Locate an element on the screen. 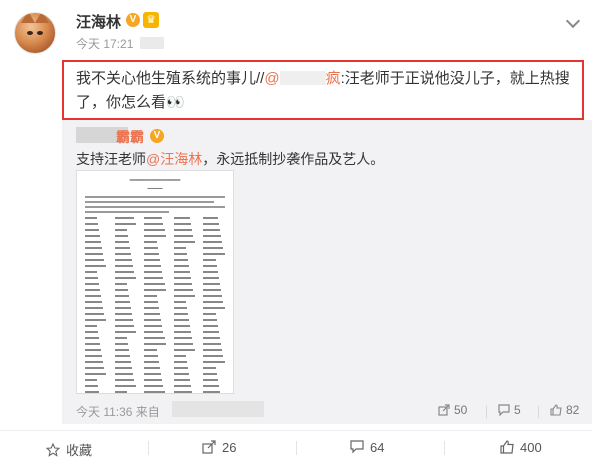 This screenshot has width=592, height=464. like-count: 82 is located at coordinates (573, 410).